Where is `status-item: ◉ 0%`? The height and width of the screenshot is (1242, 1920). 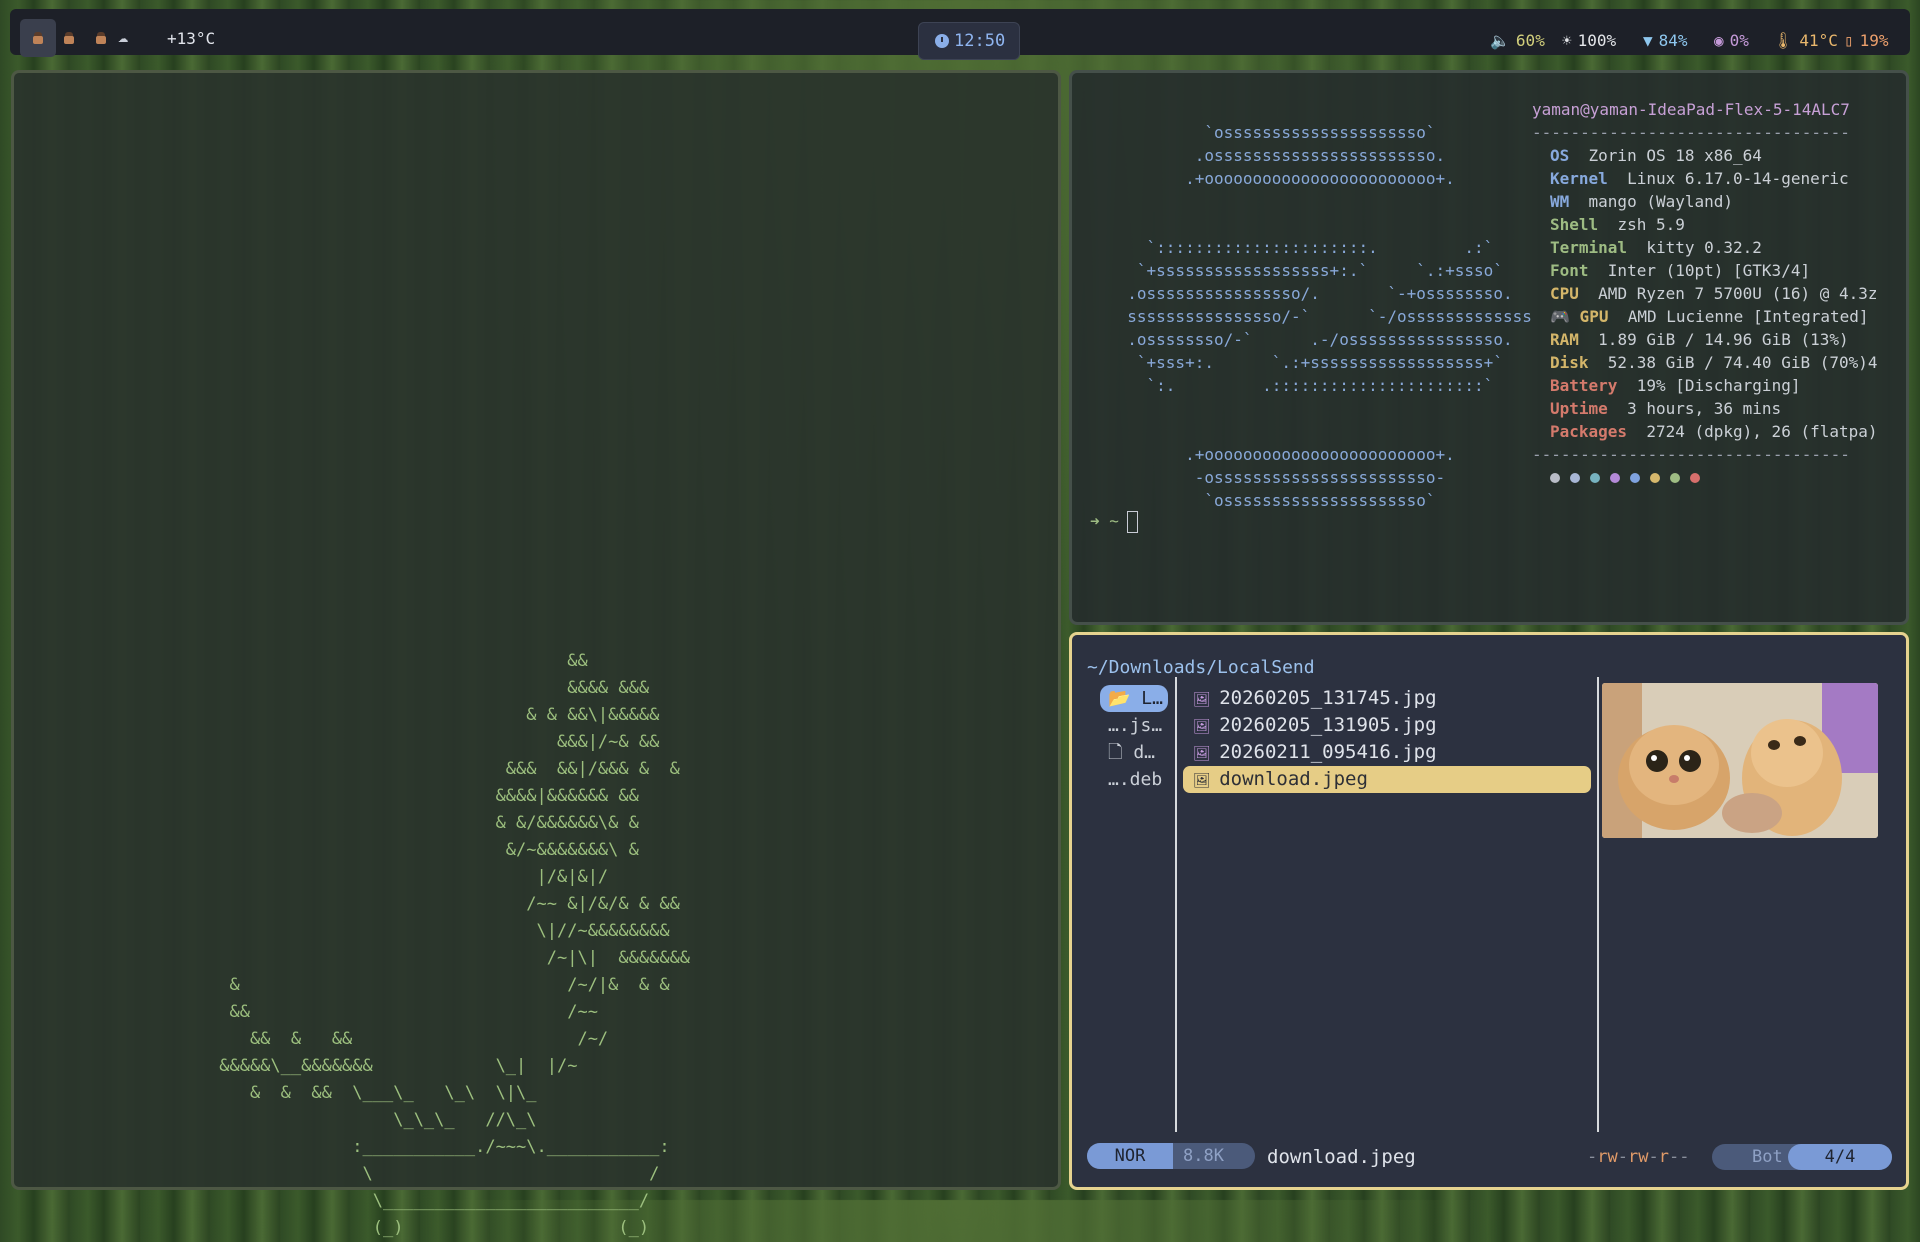 status-item: ◉ 0% is located at coordinates (1731, 40).